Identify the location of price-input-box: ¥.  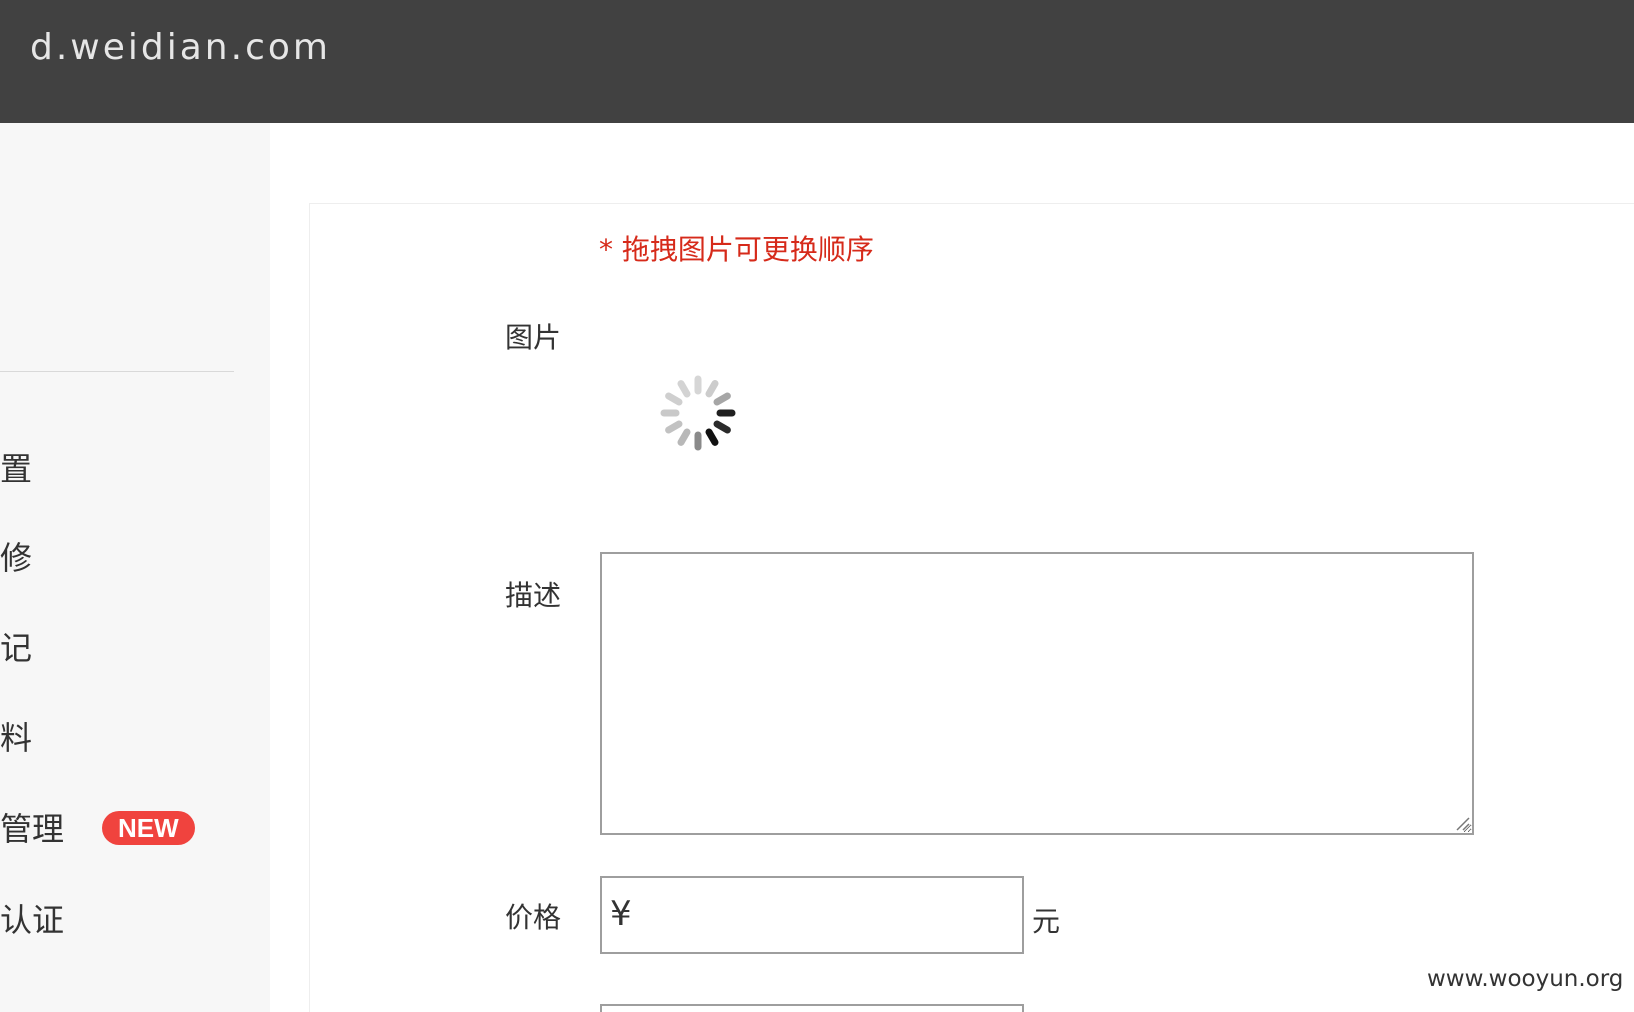
(812, 915).